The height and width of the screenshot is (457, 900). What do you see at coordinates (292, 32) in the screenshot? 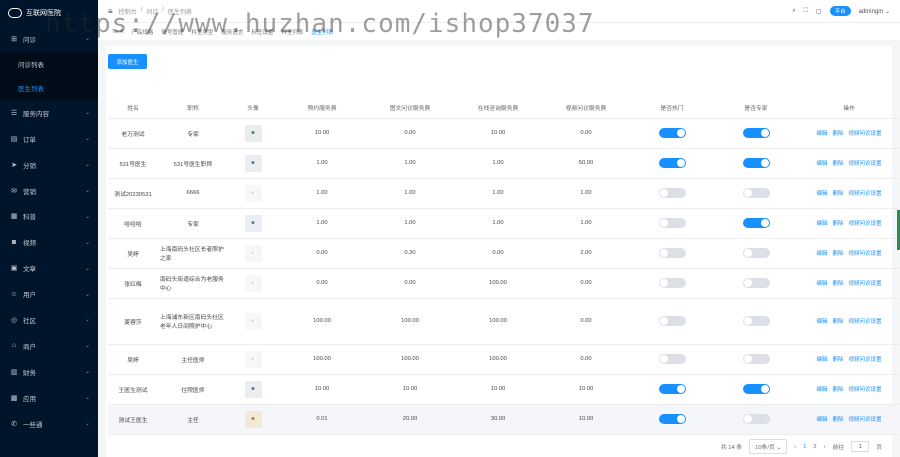
I see `tab: 科室列表` at bounding box center [292, 32].